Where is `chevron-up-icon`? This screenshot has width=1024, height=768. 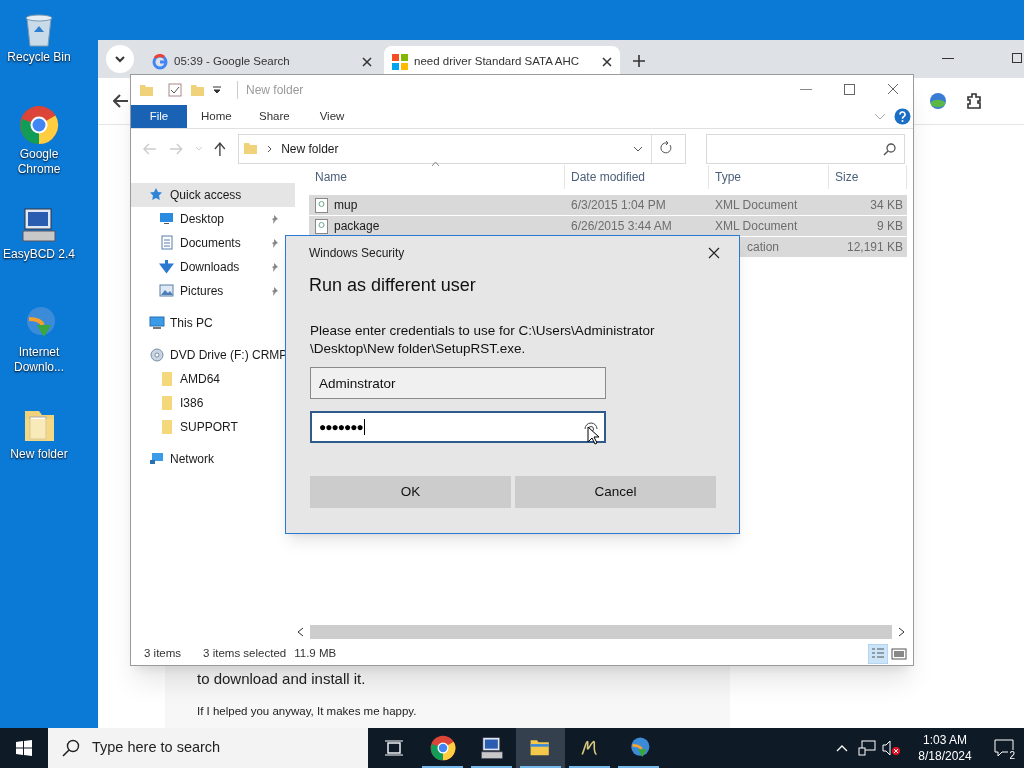 chevron-up-icon is located at coordinates (842, 748).